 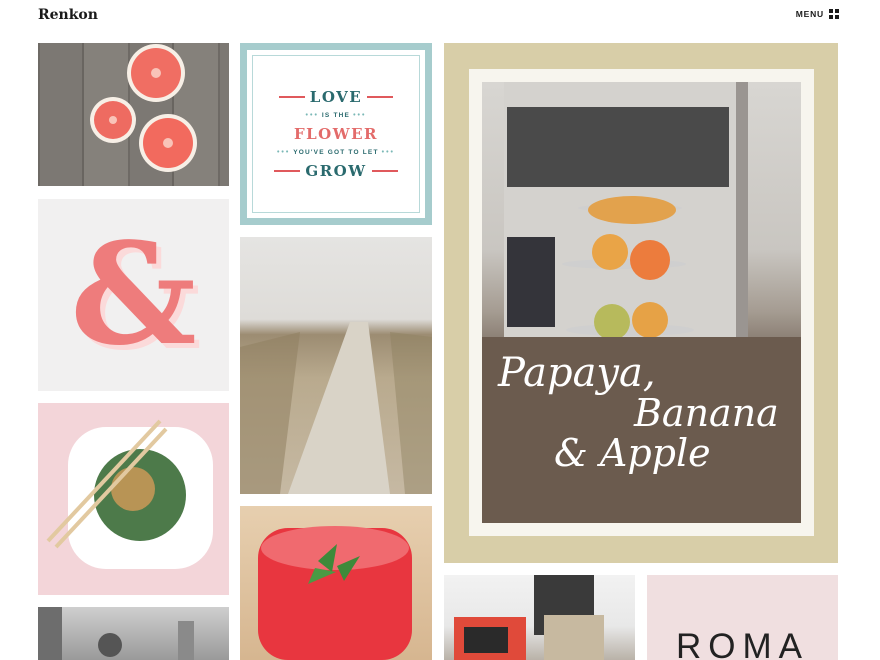 What do you see at coordinates (143, 108) in the screenshot?
I see `grapefruit-image` at bounding box center [143, 108].